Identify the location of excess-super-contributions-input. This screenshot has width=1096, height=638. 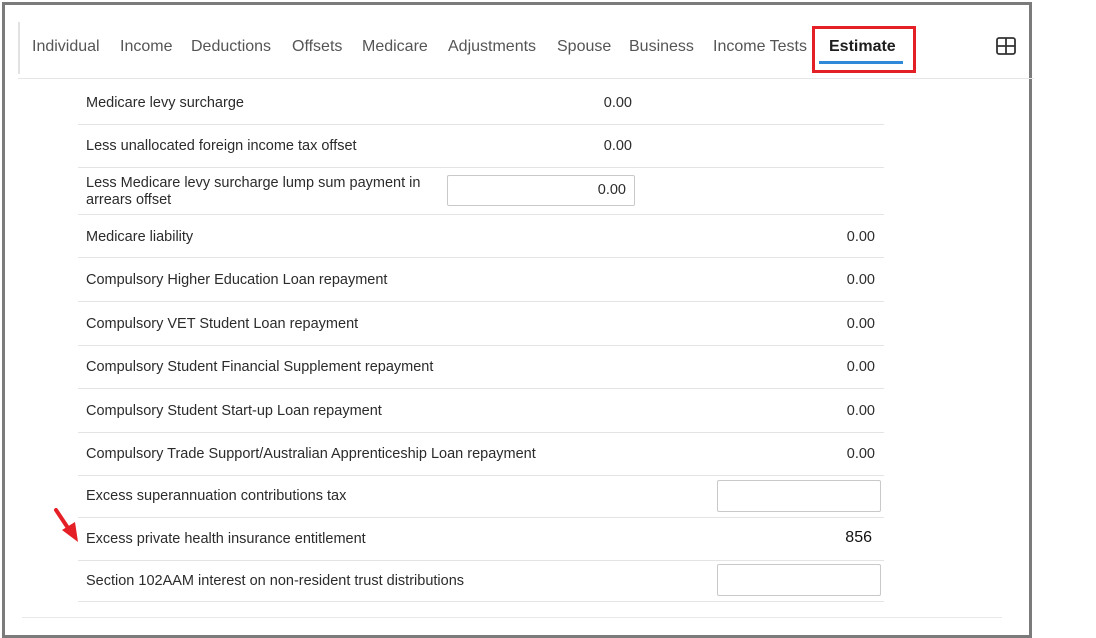
(799, 496).